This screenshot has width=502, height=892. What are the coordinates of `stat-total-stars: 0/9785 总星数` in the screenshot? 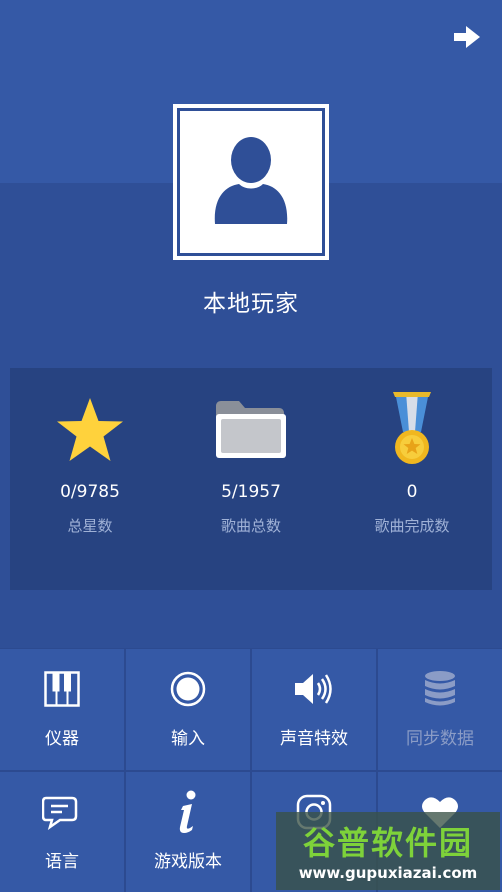 It's located at (90, 479).